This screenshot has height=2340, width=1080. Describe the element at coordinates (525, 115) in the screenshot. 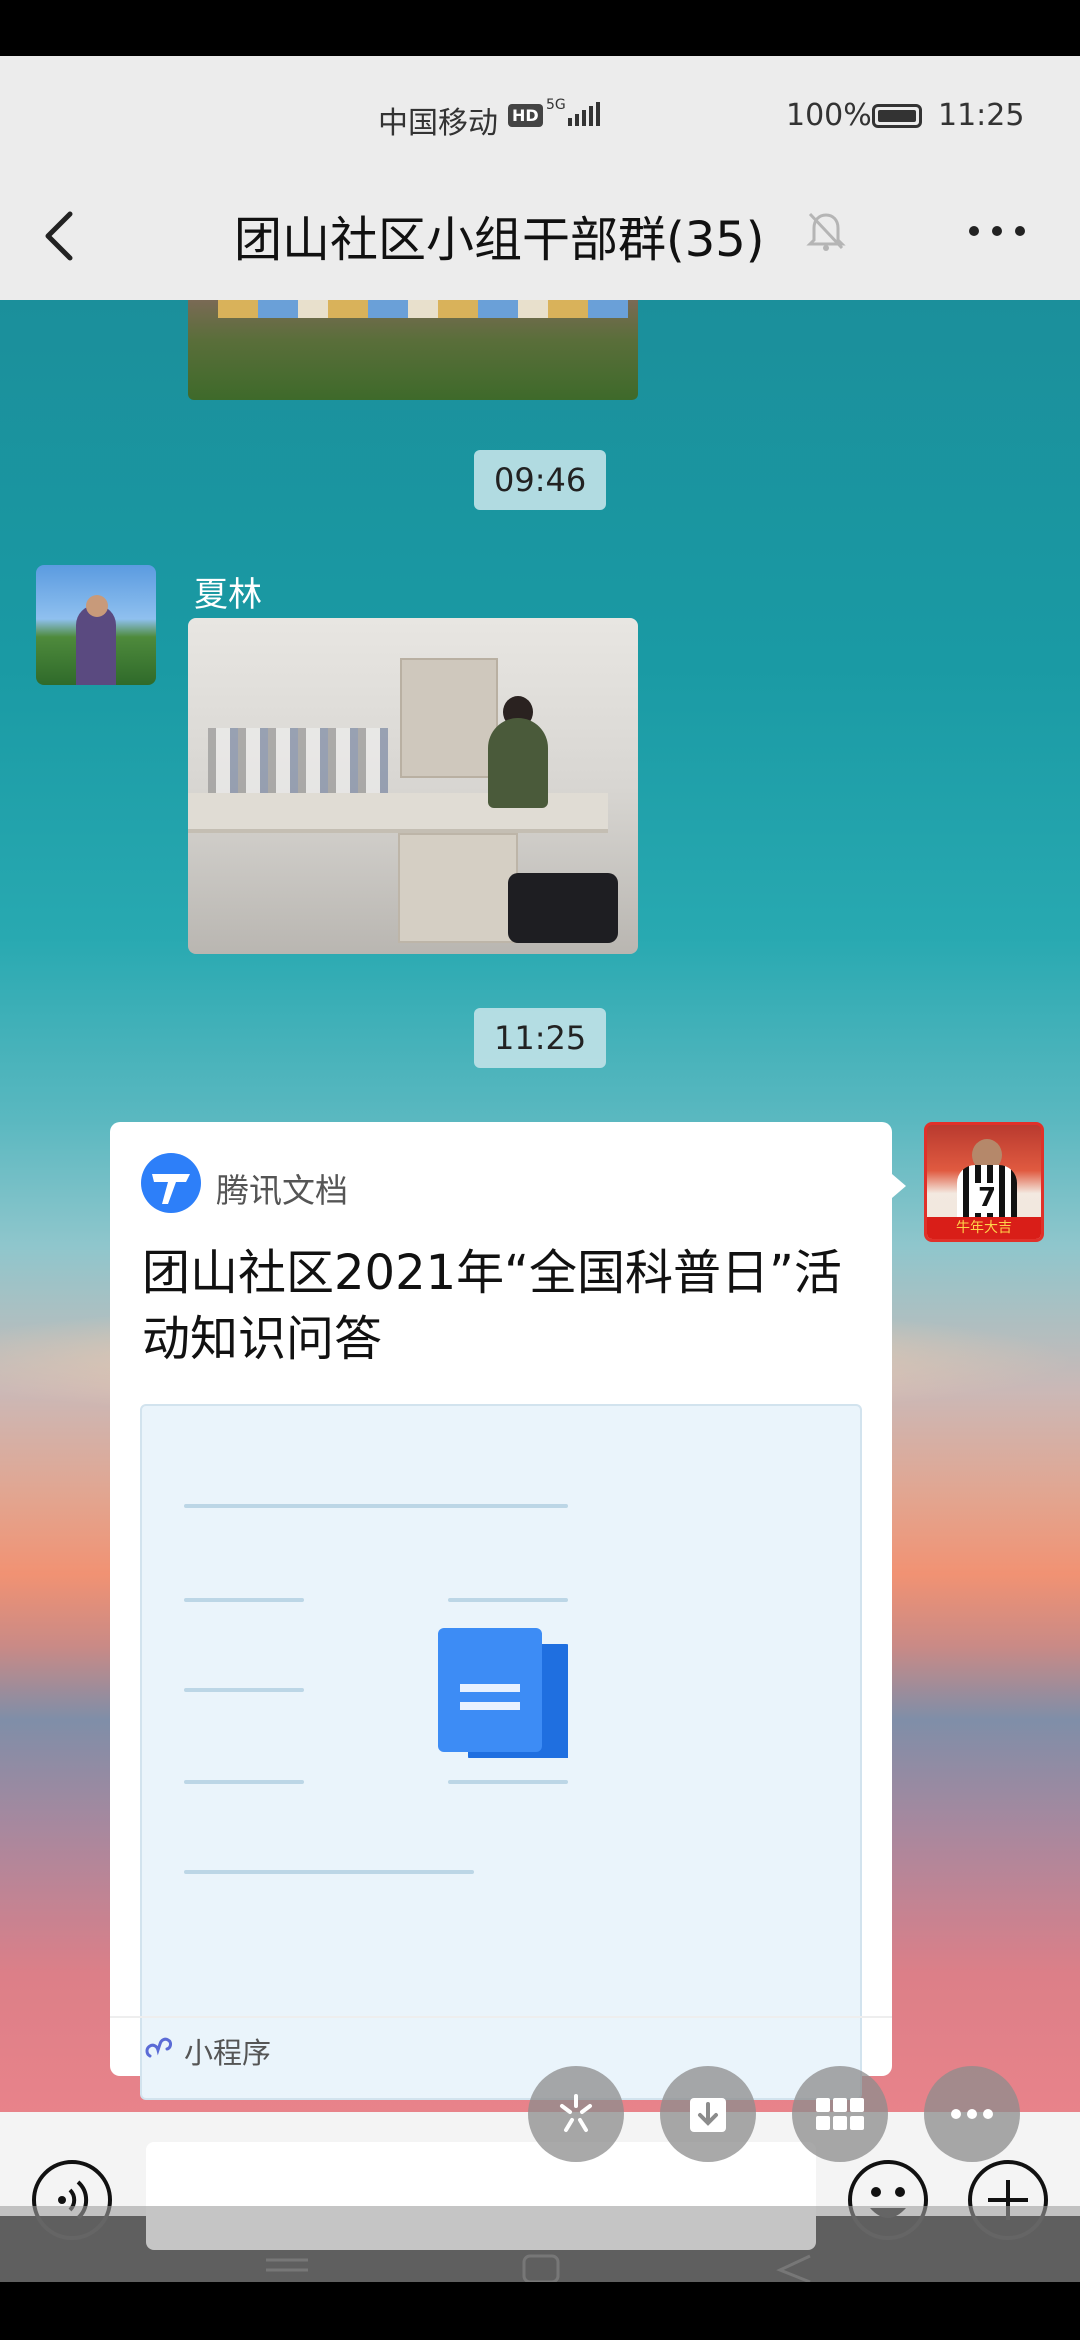

I see `hd-badge: HD` at that location.